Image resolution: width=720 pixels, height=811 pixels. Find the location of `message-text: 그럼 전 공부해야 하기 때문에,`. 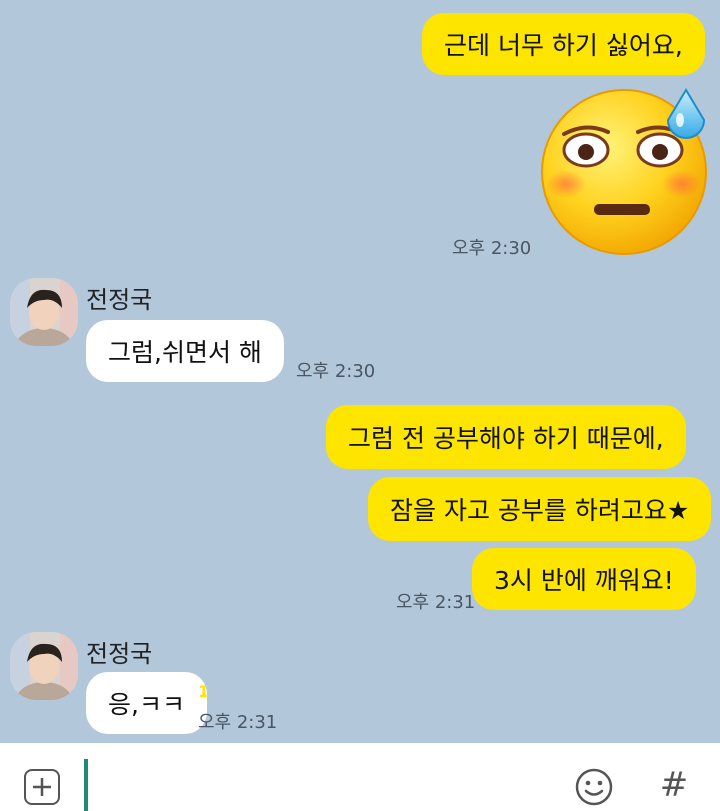

message-text: 그럼 전 공부해야 하기 때문에, is located at coordinates (506, 438).